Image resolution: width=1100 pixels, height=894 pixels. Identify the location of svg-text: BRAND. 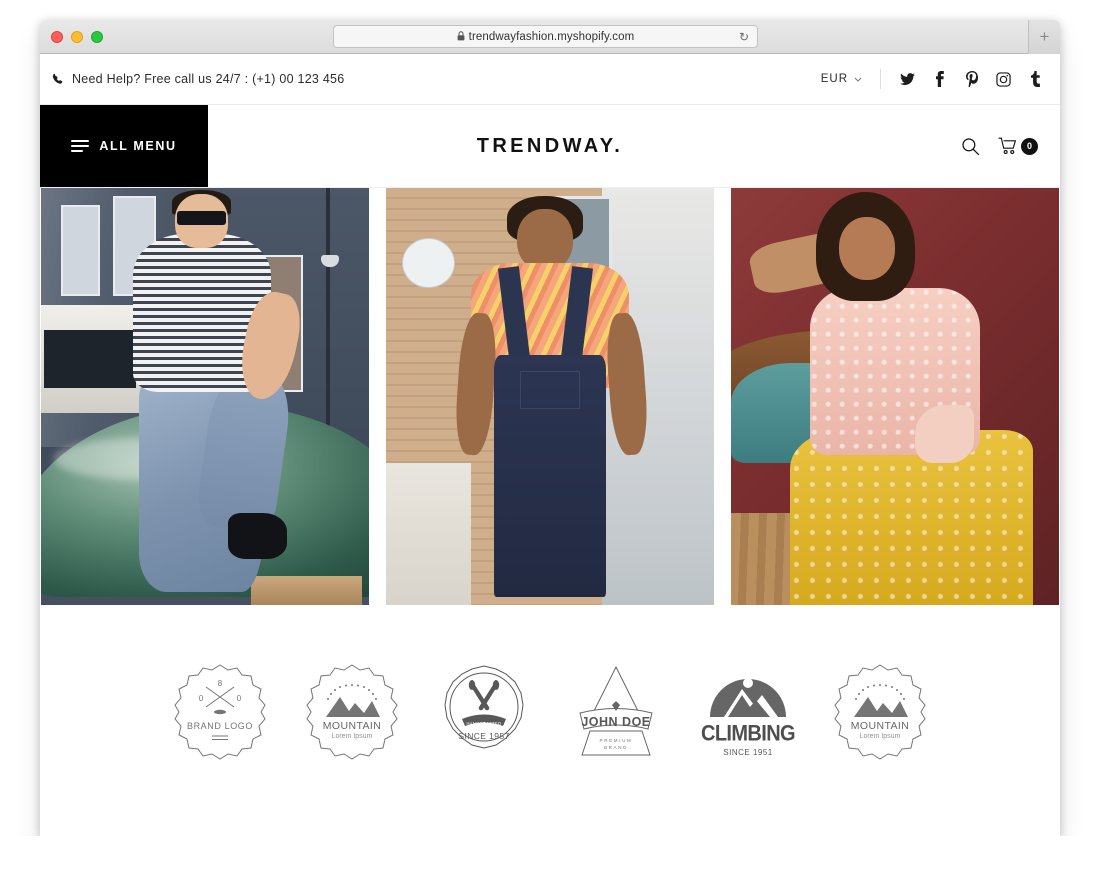
(616, 747).